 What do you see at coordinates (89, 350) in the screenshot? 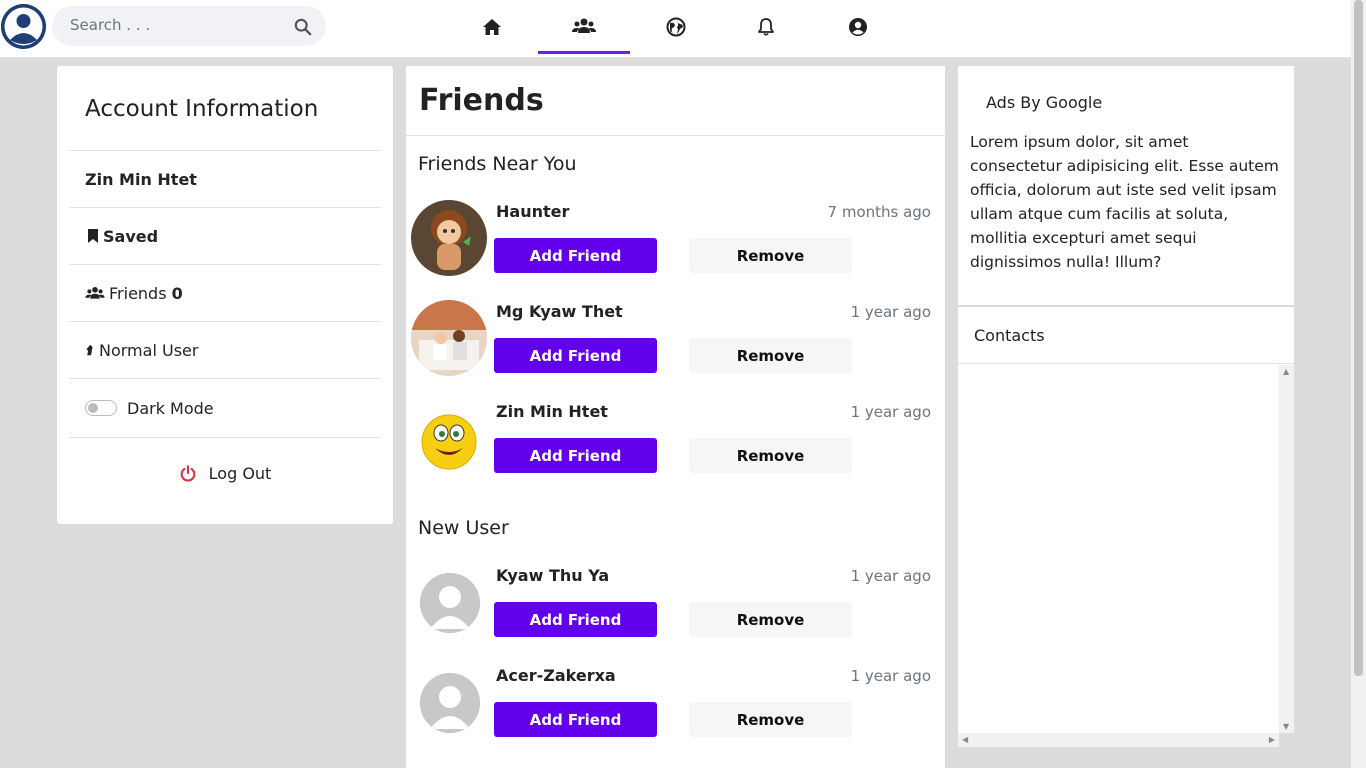
I see `chess-knight-icon` at bounding box center [89, 350].